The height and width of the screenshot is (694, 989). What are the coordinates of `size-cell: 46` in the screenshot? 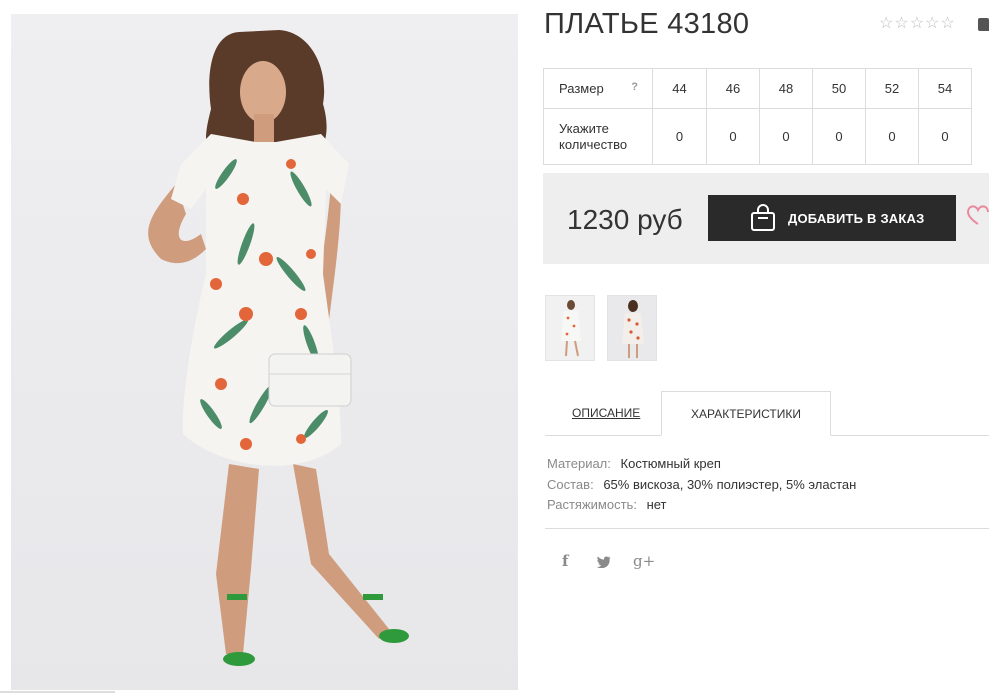 It's located at (733, 88).